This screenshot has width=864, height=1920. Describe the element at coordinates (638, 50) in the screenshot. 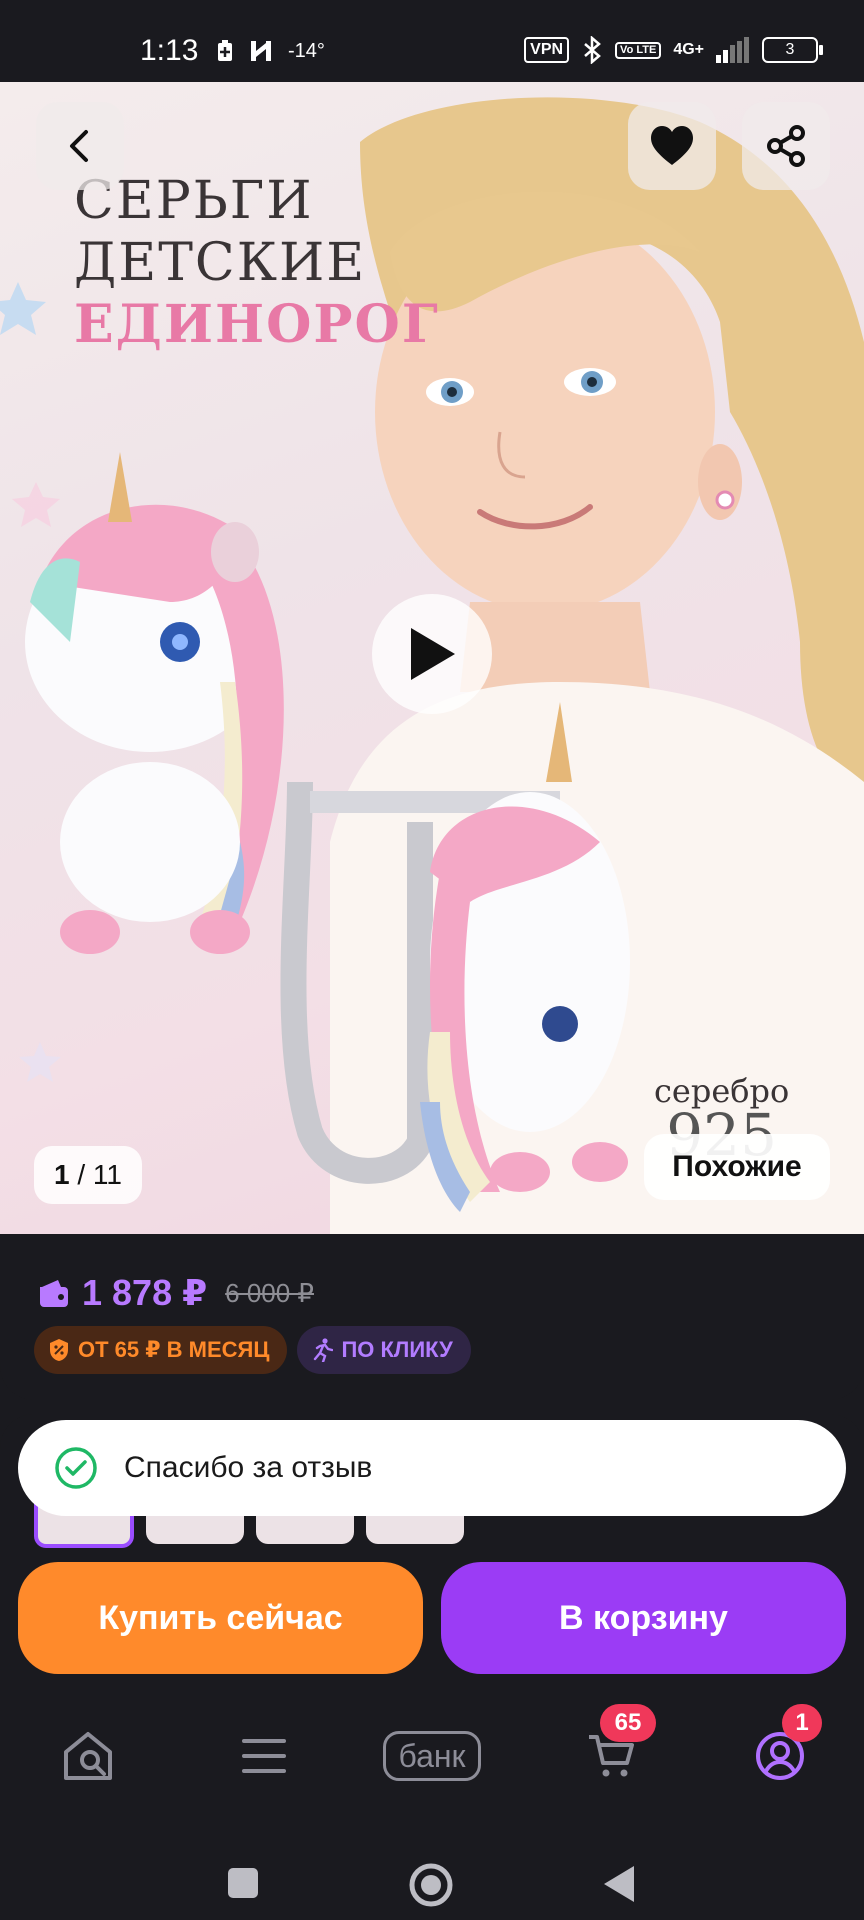

I see `volte-indicator: Vo LTE` at that location.